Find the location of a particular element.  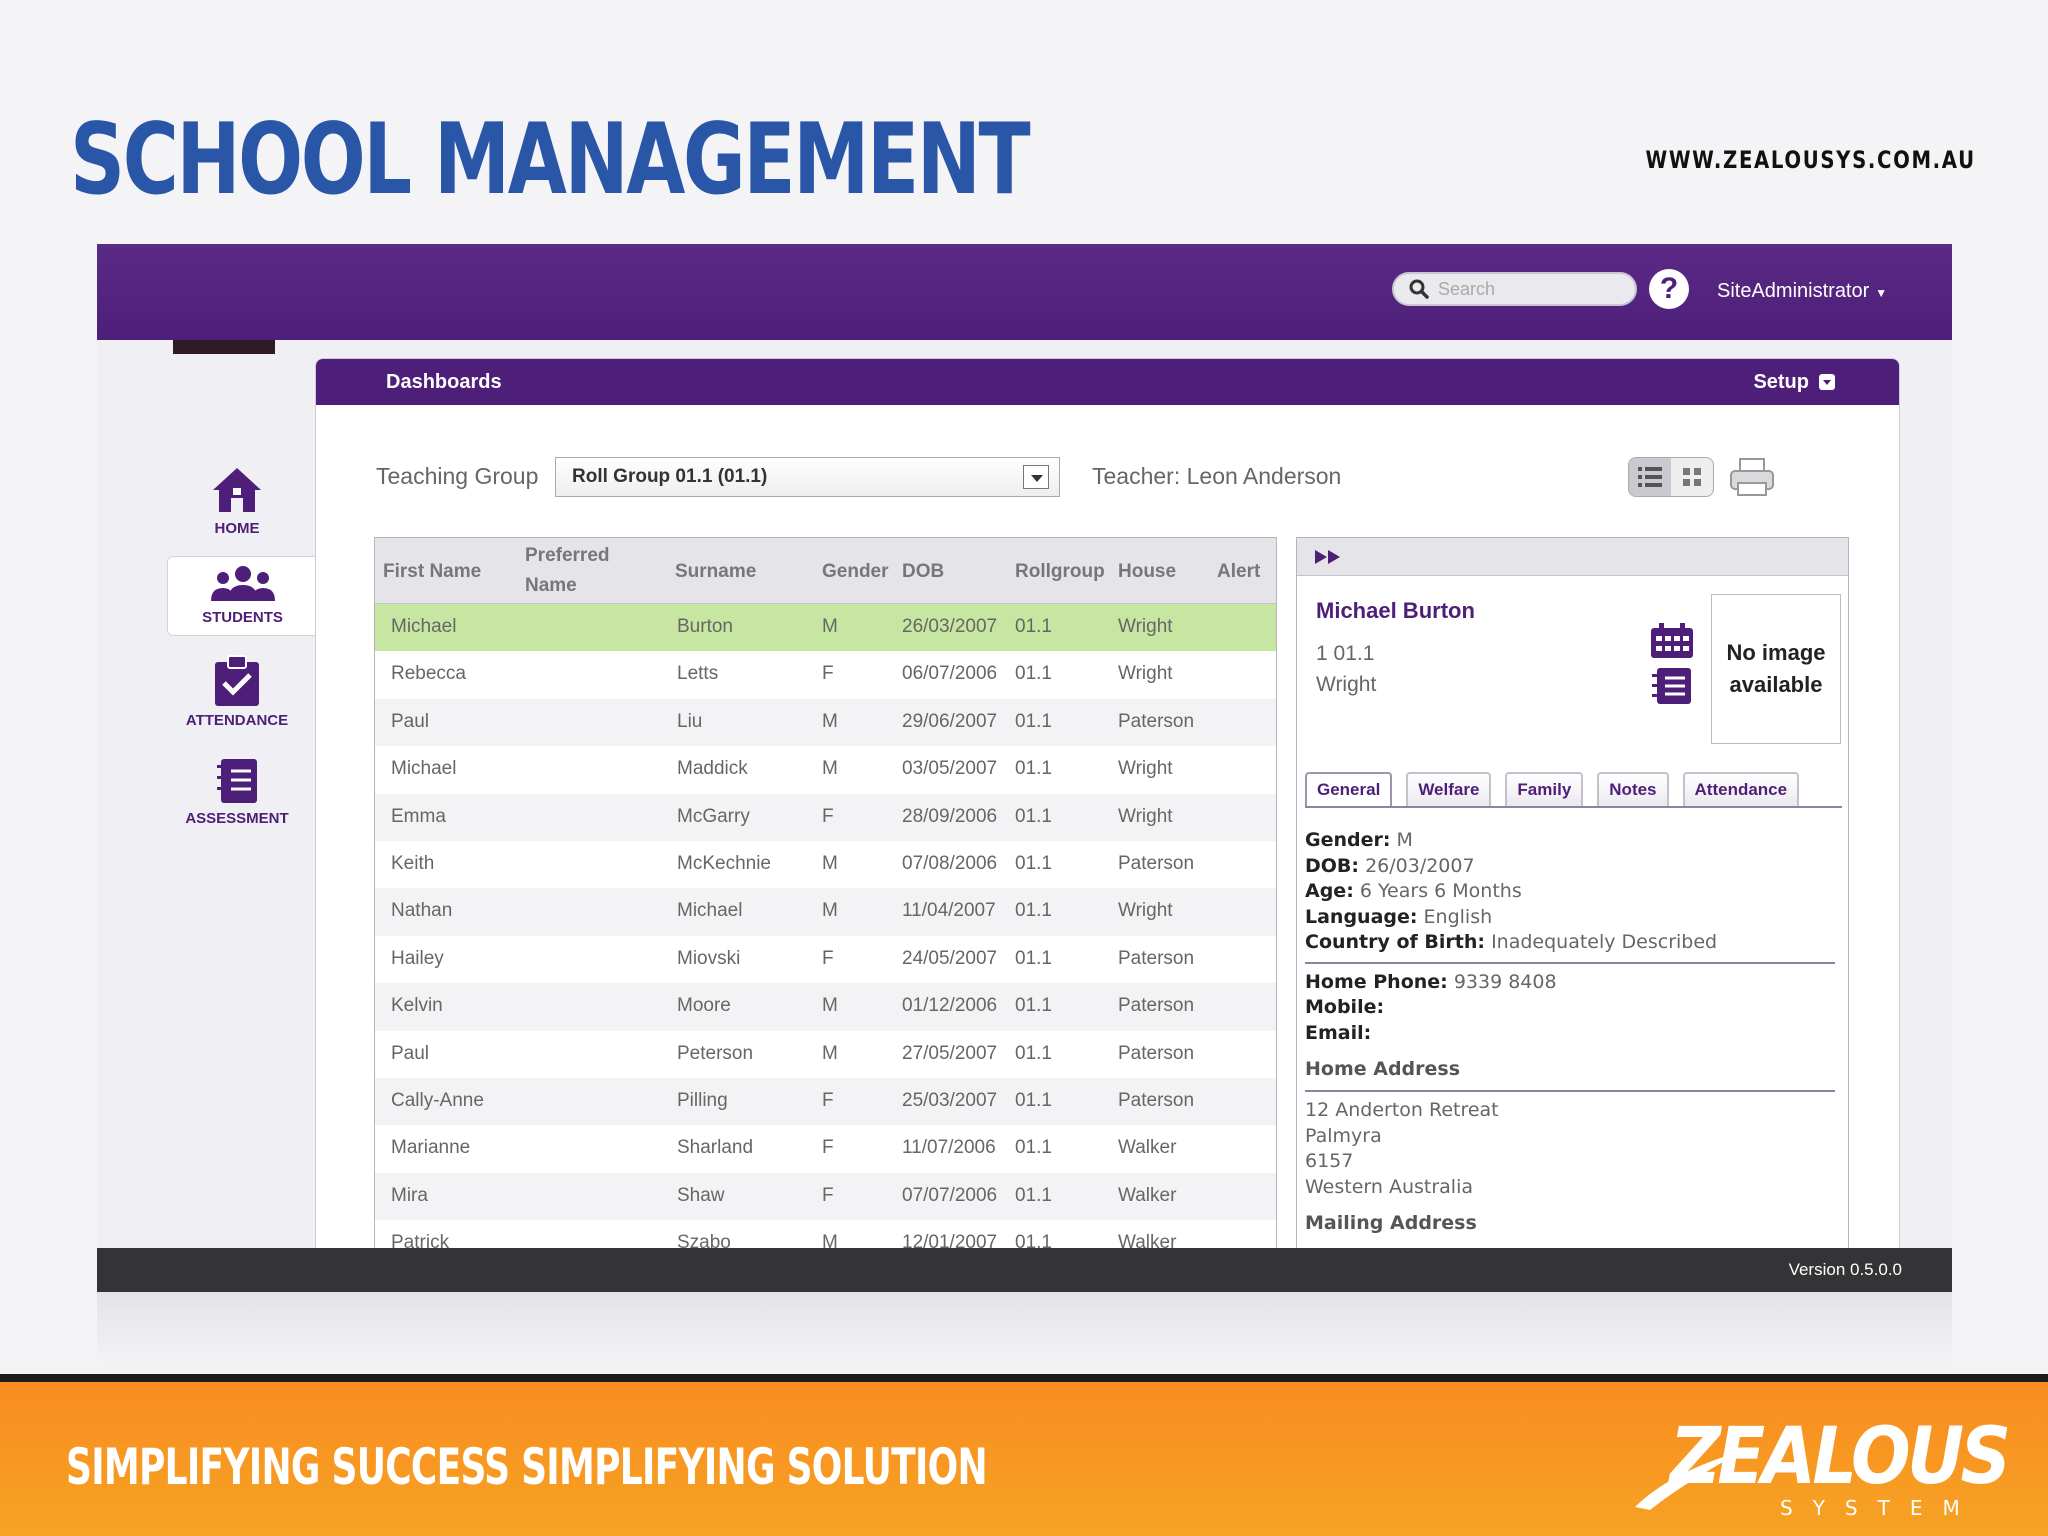

table-row: Mira Shaw F 07/07/2006 01.1 Walker is located at coordinates (825, 1196).